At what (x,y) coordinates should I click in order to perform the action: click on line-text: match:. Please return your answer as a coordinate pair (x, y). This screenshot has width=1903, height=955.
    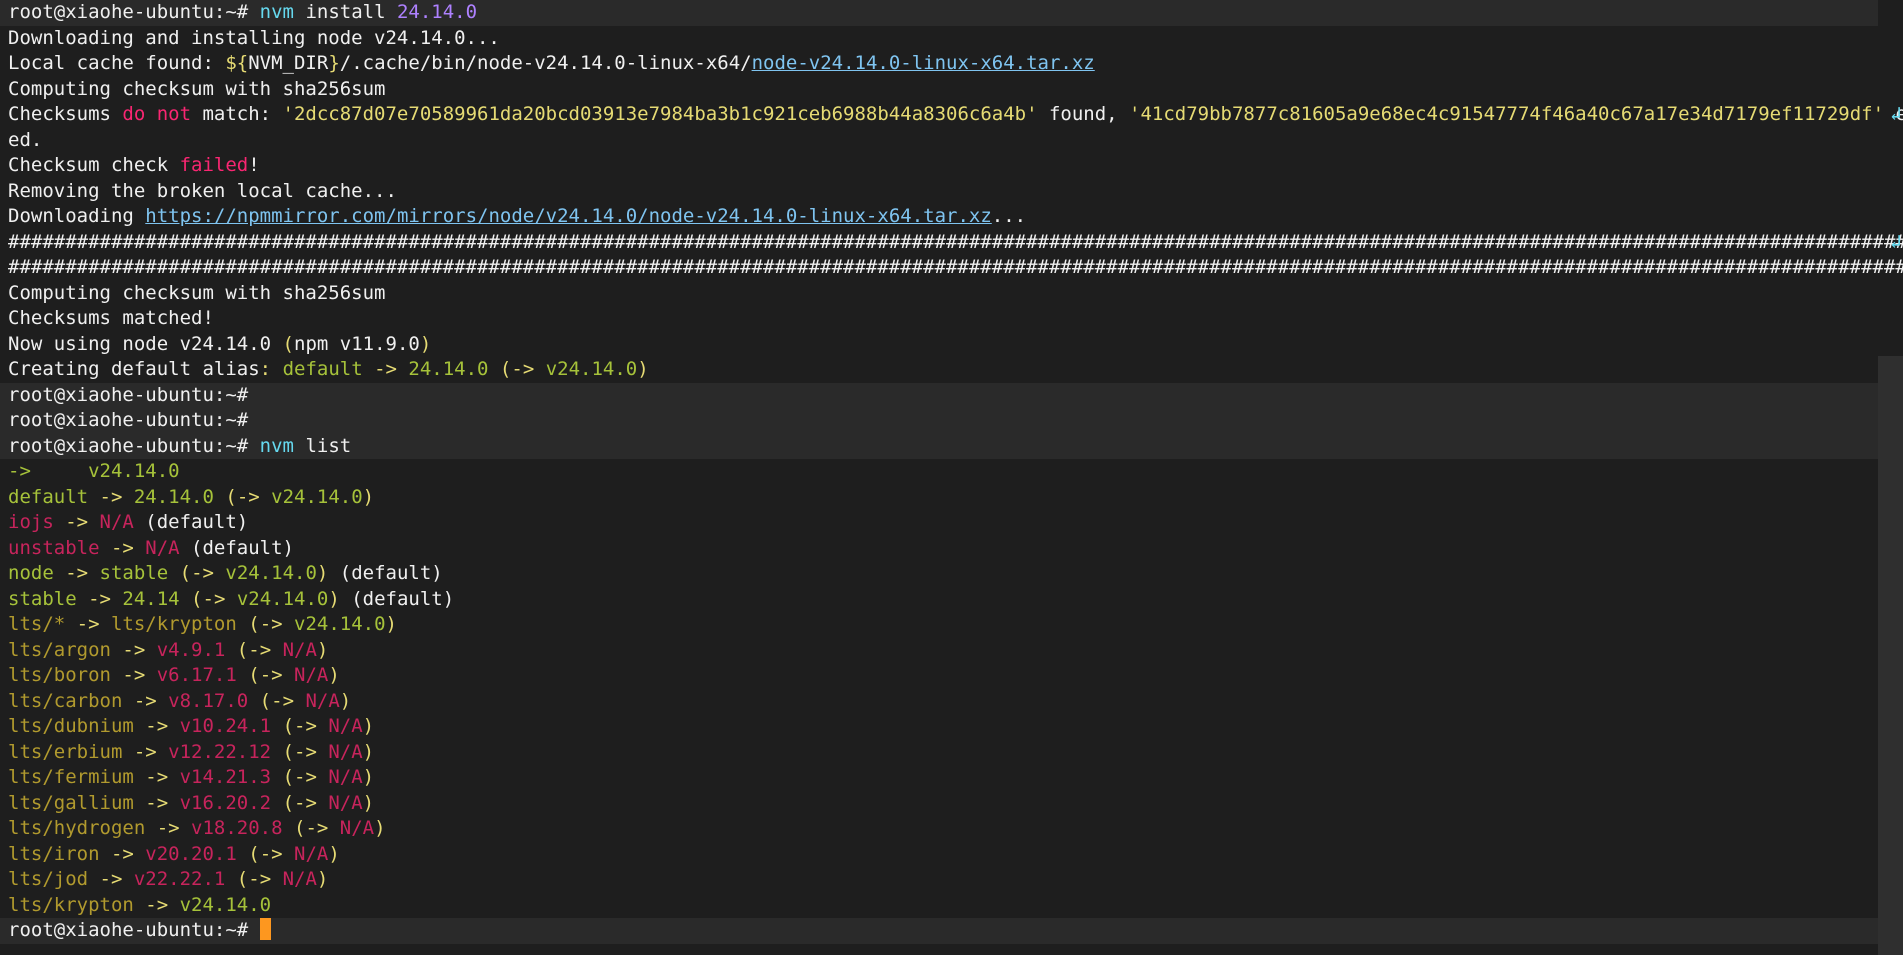
    Looking at the image, I should click on (237, 114).